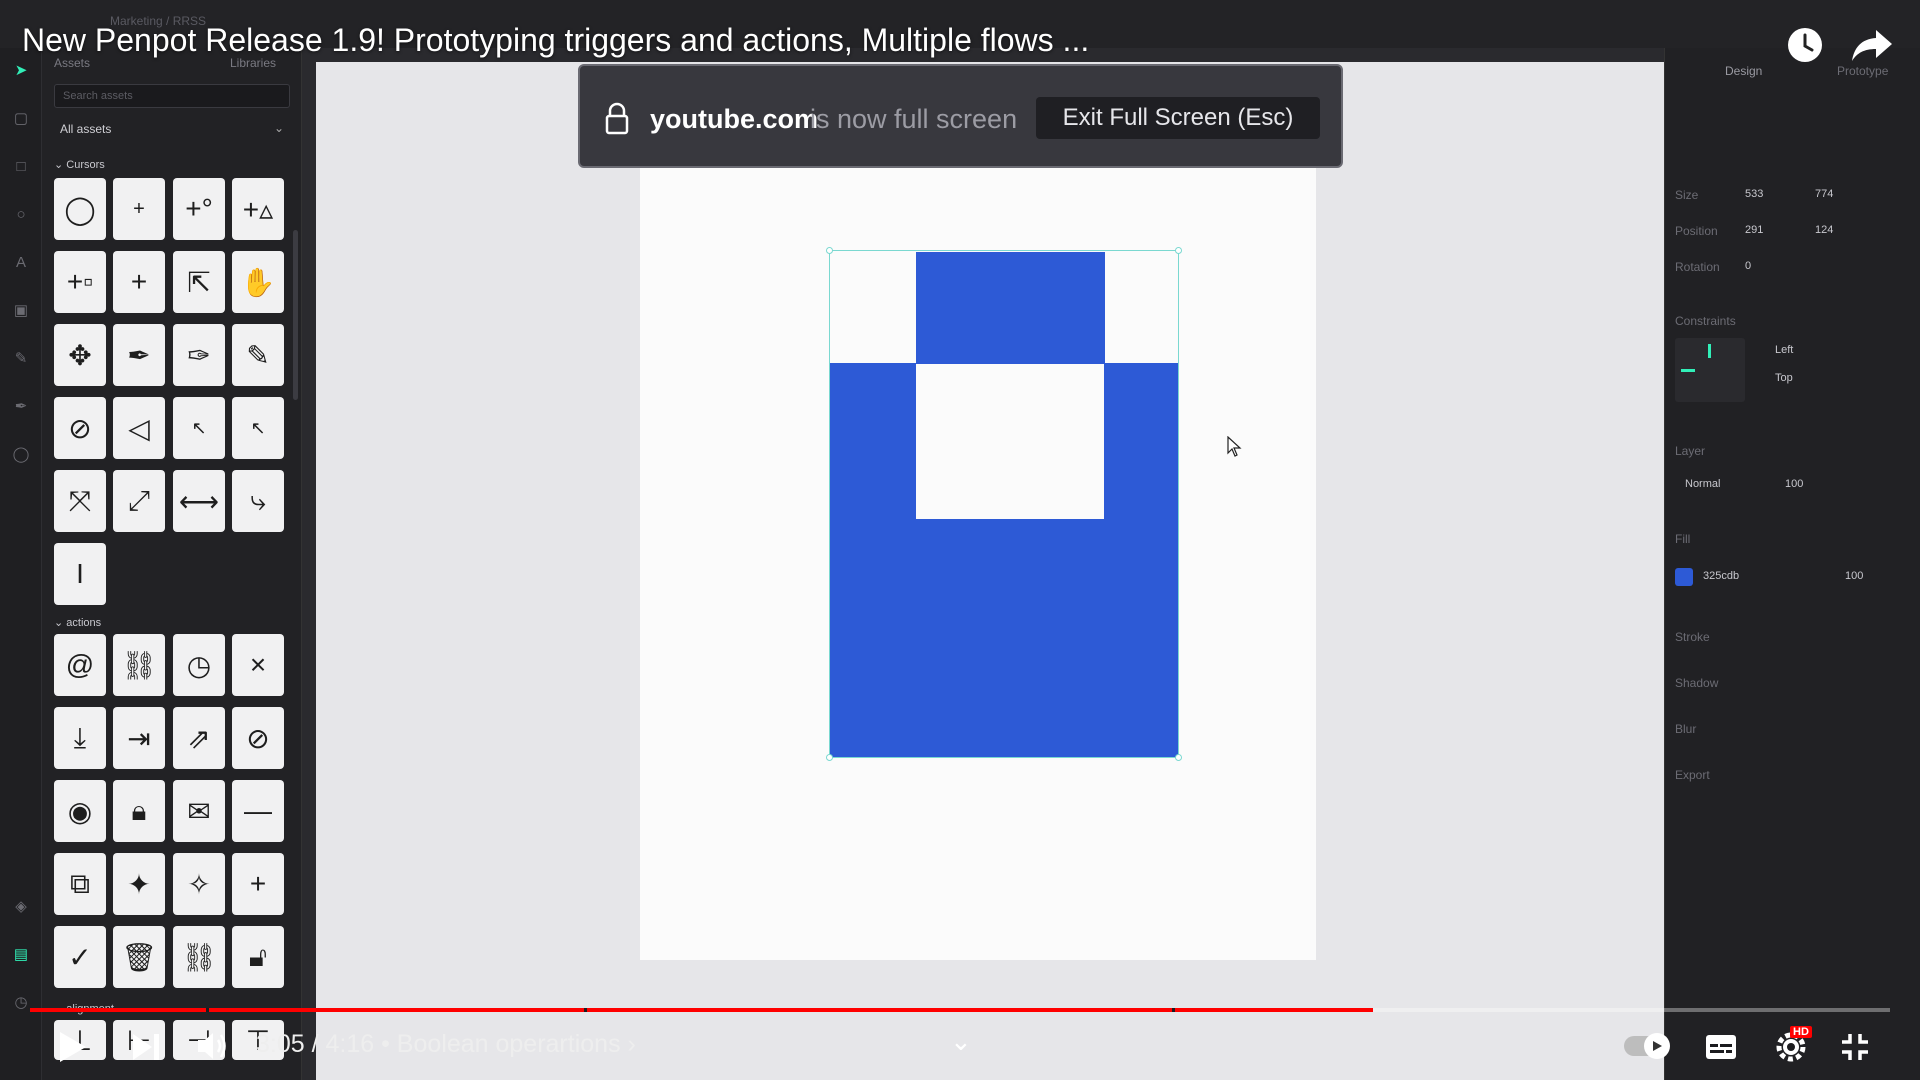 Image resolution: width=1920 pixels, height=1080 pixels. I want to click on shadow-label: Shadow, so click(1696, 683).